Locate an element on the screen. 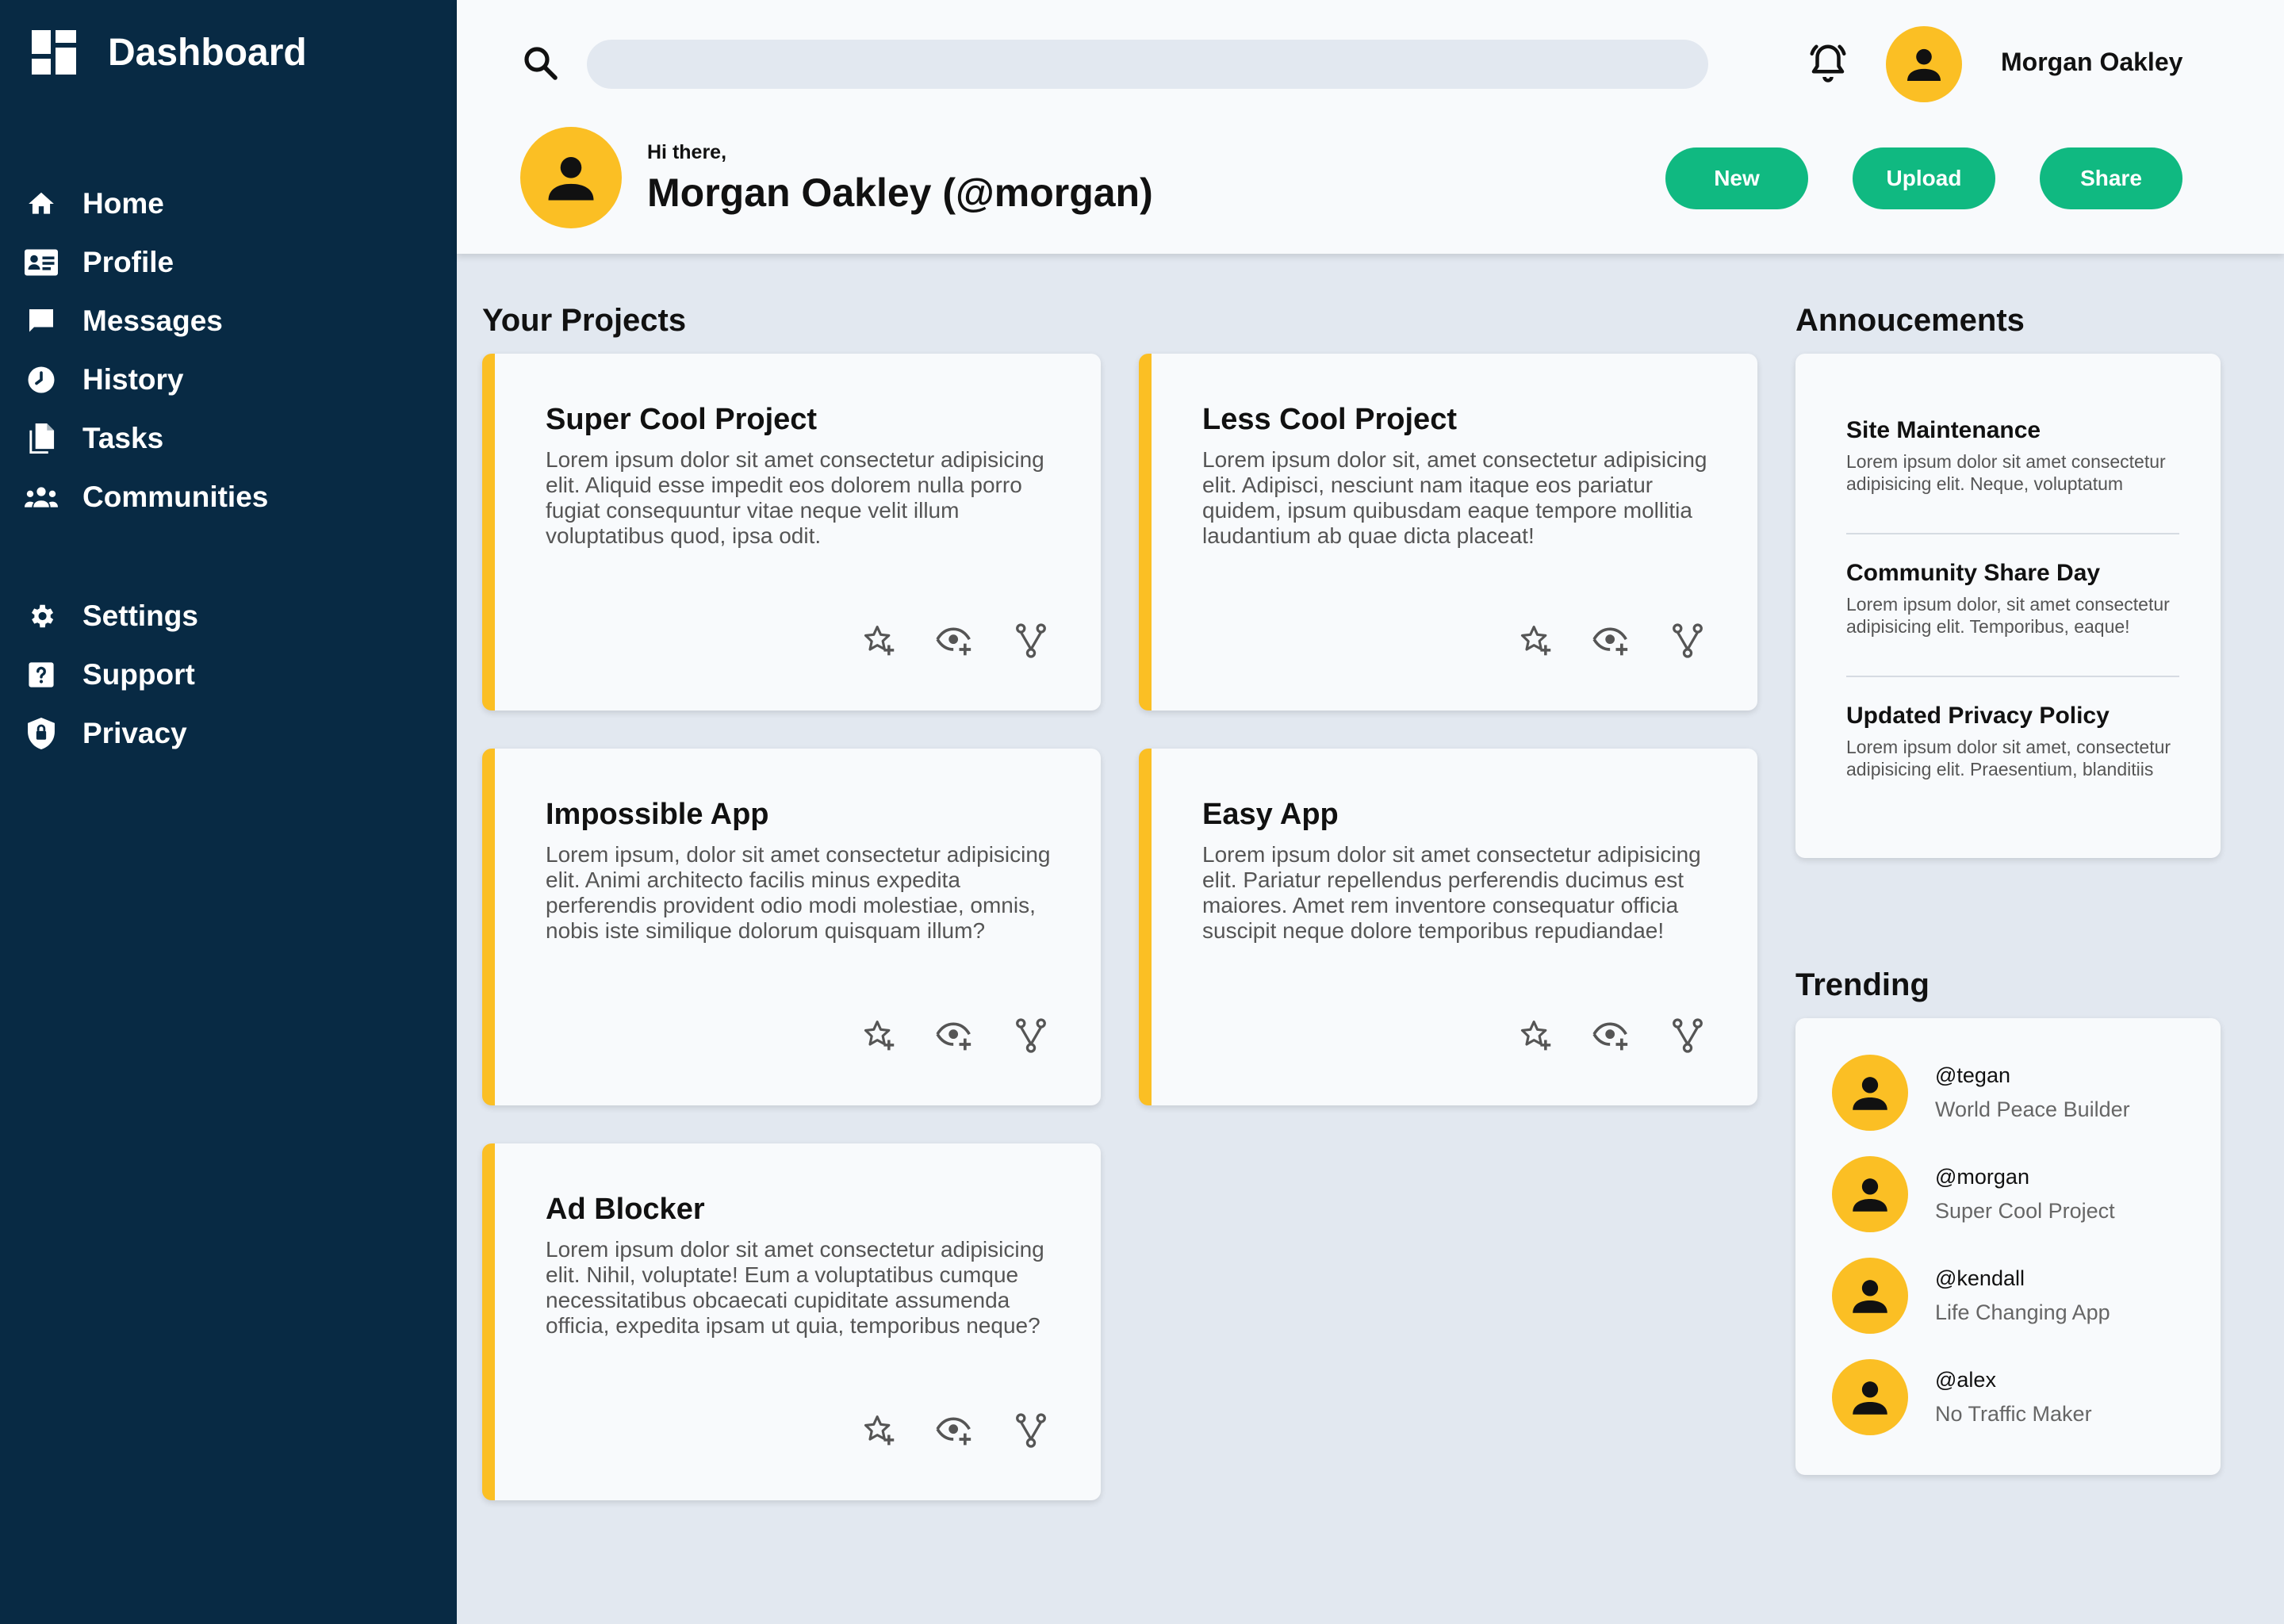 The image size is (2284, 1624). search-icon is located at coordinates (541, 63).